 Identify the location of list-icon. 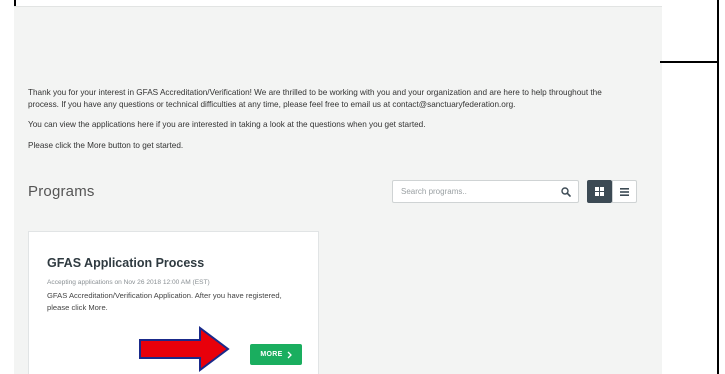
(624, 191).